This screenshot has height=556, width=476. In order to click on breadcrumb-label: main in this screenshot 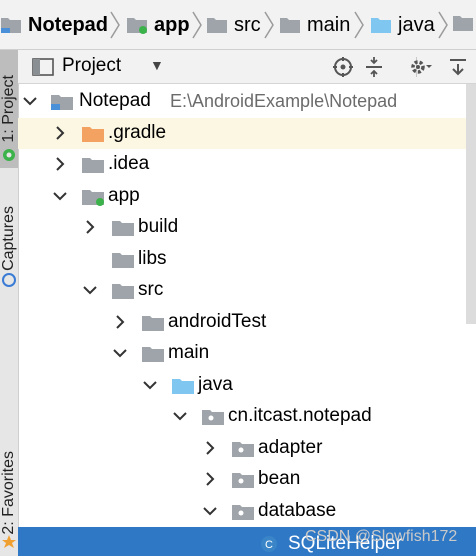, I will do `click(329, 24)`.